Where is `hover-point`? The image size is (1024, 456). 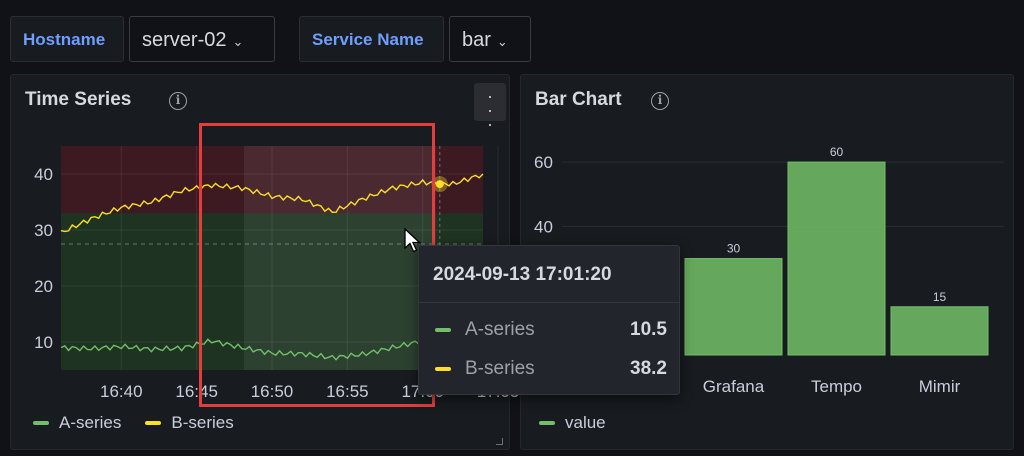
hover-point is located at coordinates (439, 184).